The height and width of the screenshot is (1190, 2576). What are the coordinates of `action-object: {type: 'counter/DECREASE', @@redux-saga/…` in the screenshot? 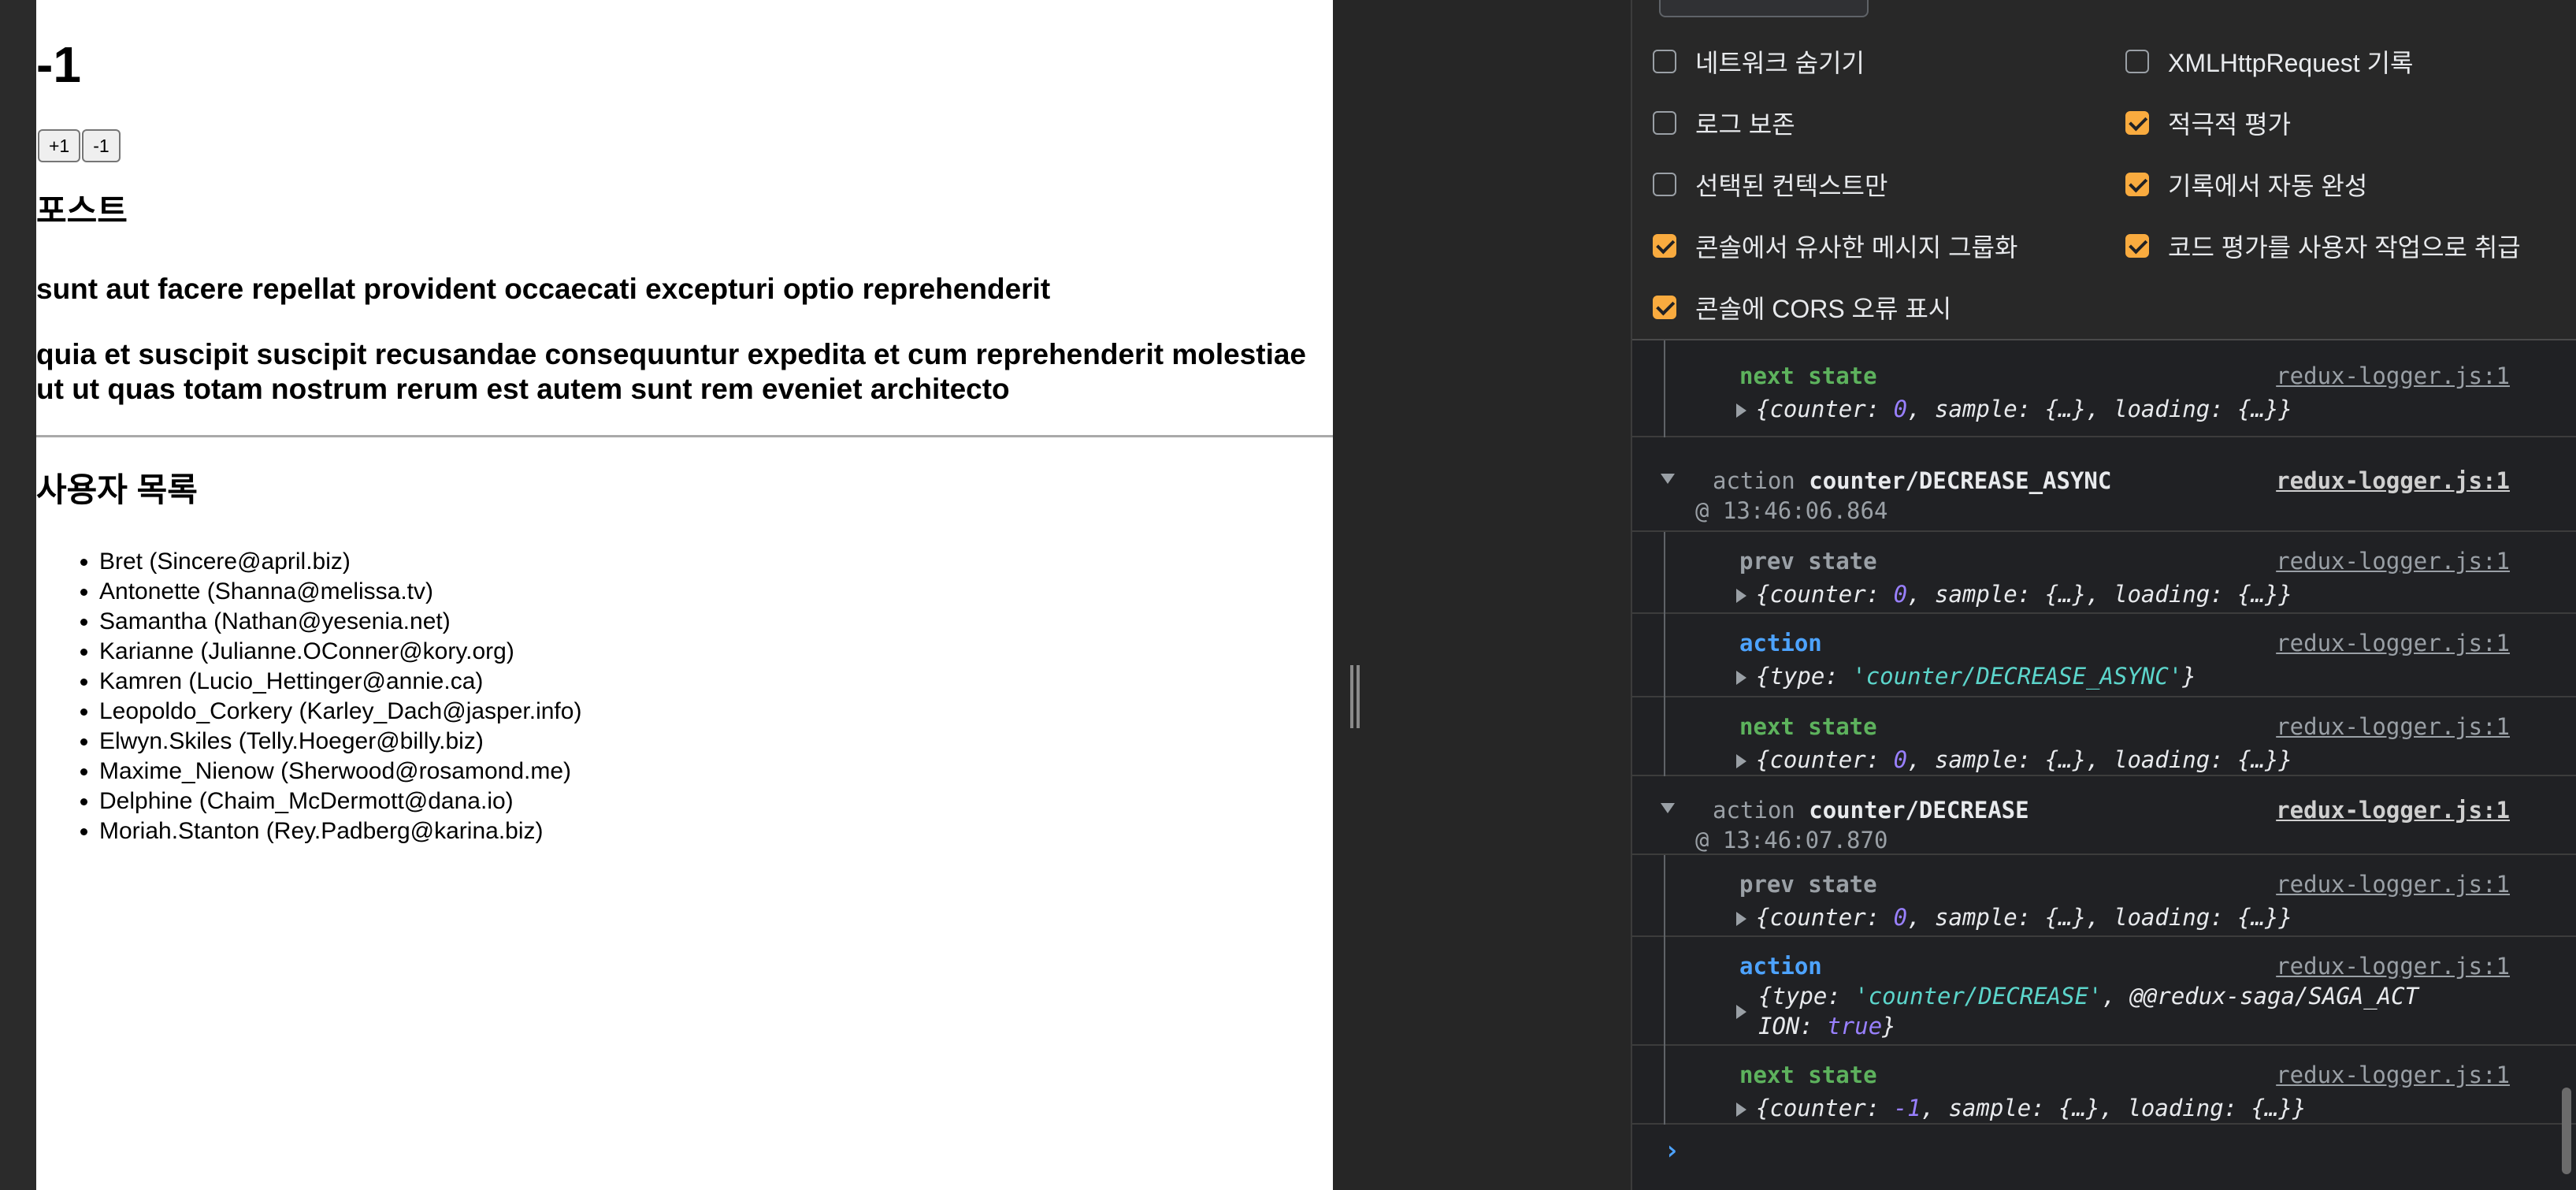 It's located at (2088, 996).